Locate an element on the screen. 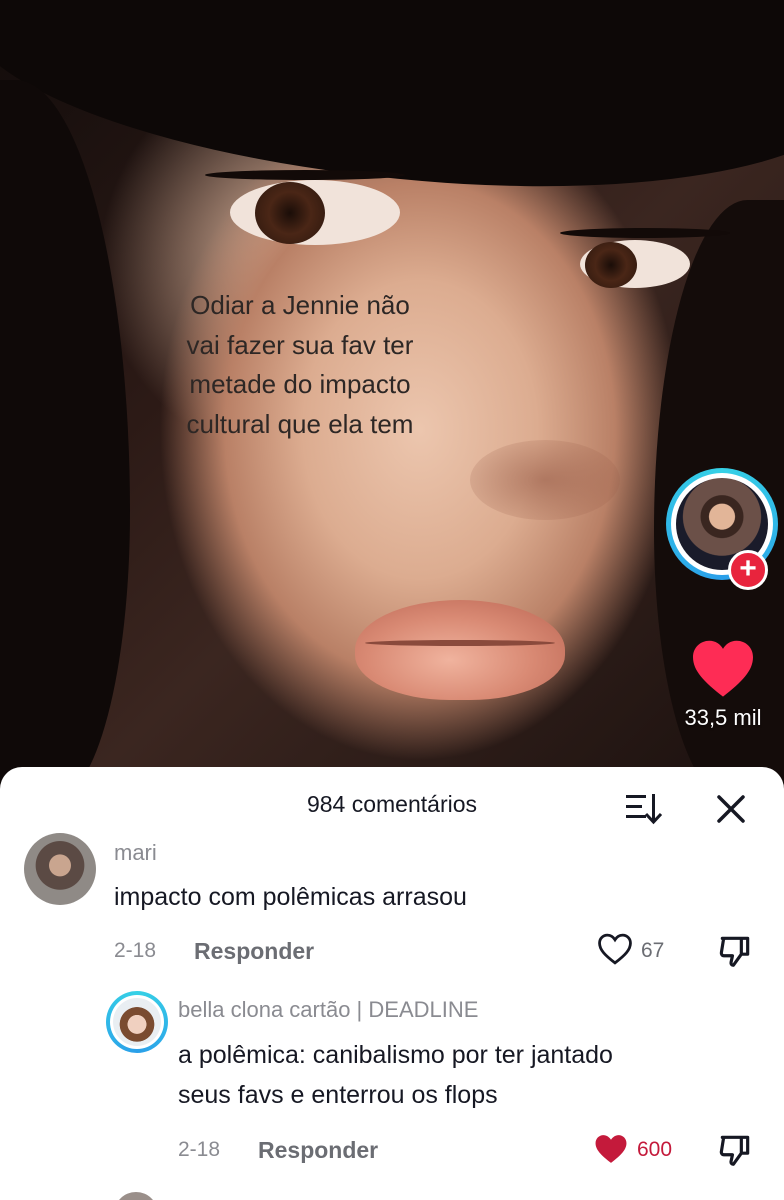 This screenshot has width=784, height=1200. eye-left is located at coordinates (315, 212).